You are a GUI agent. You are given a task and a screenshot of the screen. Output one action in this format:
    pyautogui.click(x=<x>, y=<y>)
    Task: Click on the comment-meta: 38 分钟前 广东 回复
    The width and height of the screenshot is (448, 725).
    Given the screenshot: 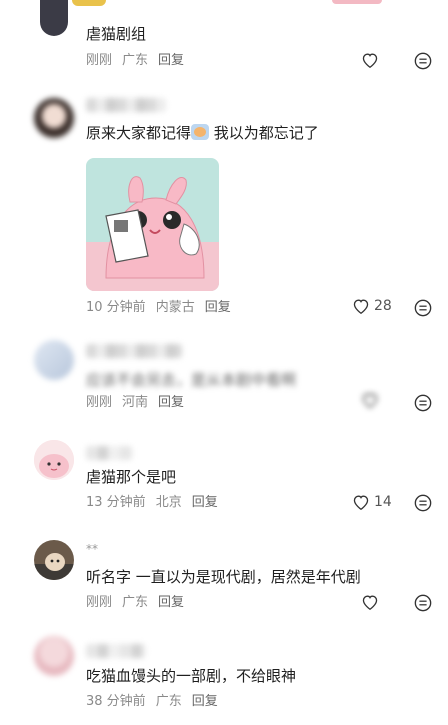 What is the action you would take?
    pyautogui.click(x=157, y=702)
    